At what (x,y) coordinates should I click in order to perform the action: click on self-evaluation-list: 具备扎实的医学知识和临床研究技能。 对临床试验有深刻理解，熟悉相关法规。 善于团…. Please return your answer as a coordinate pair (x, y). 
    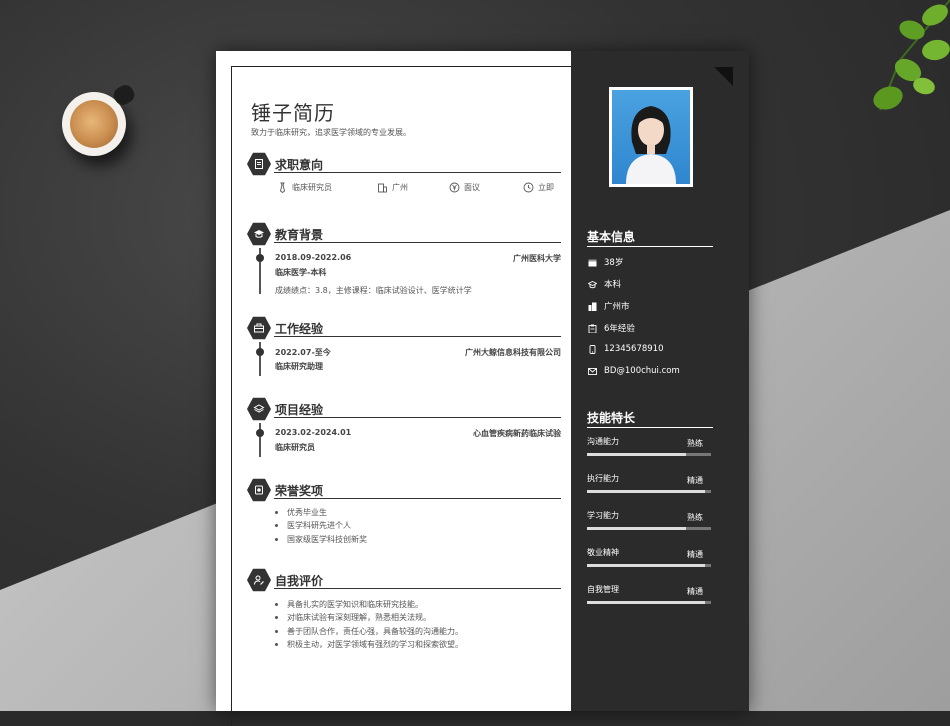
    Looking at the image, I should click on (369, 624).